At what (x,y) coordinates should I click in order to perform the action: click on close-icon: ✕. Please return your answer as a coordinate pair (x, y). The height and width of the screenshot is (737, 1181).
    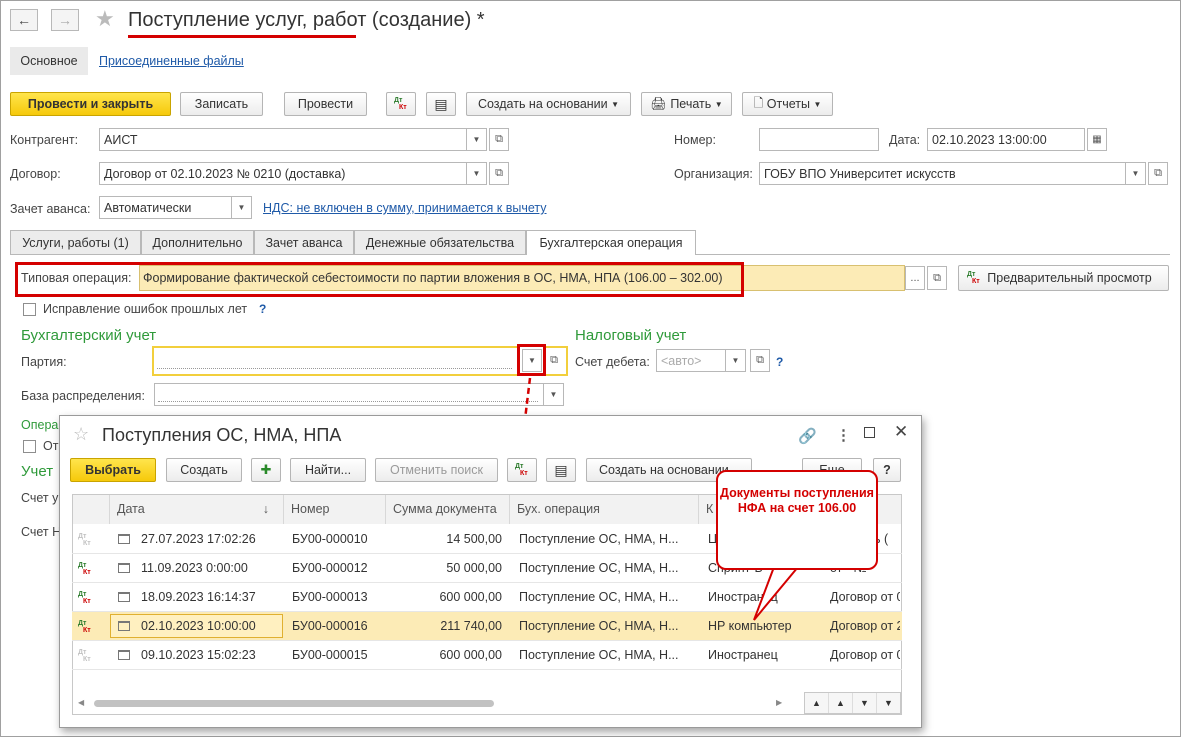
    Looking at the image, I should click on (901, 432).